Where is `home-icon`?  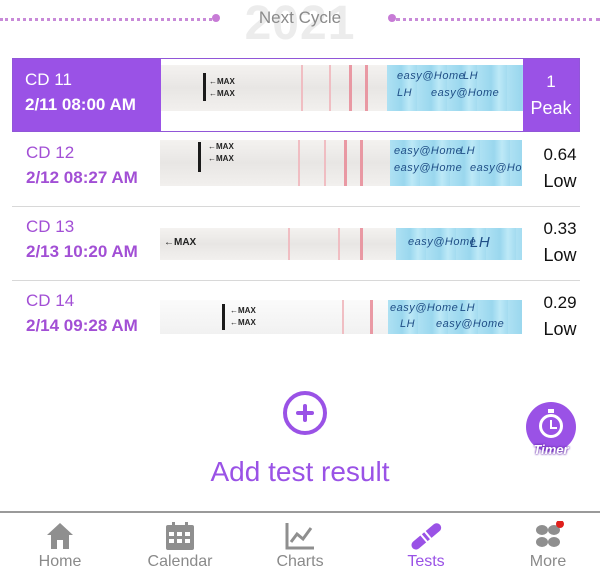
home-icon is located at coordinates (60, 536).